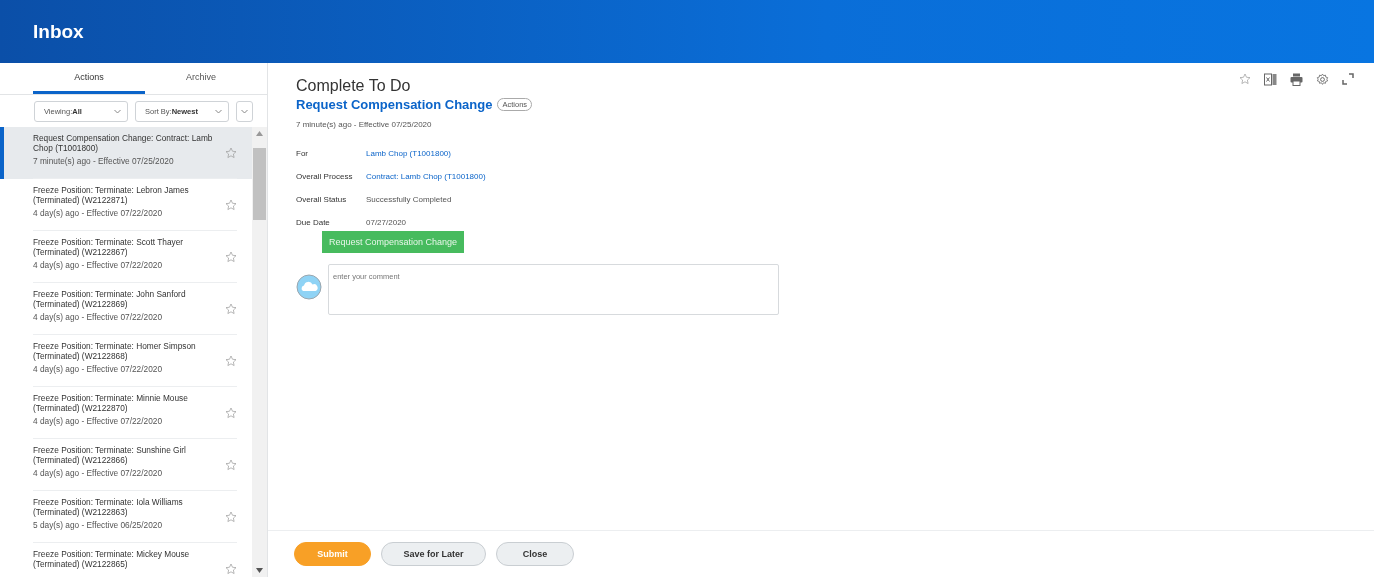  What do you see at coordinates (364, 124) in the screenshot?
I see `task-meta: 7 minute(s) ago - Effective 07/25/2020` at bounding box center [364, 124].